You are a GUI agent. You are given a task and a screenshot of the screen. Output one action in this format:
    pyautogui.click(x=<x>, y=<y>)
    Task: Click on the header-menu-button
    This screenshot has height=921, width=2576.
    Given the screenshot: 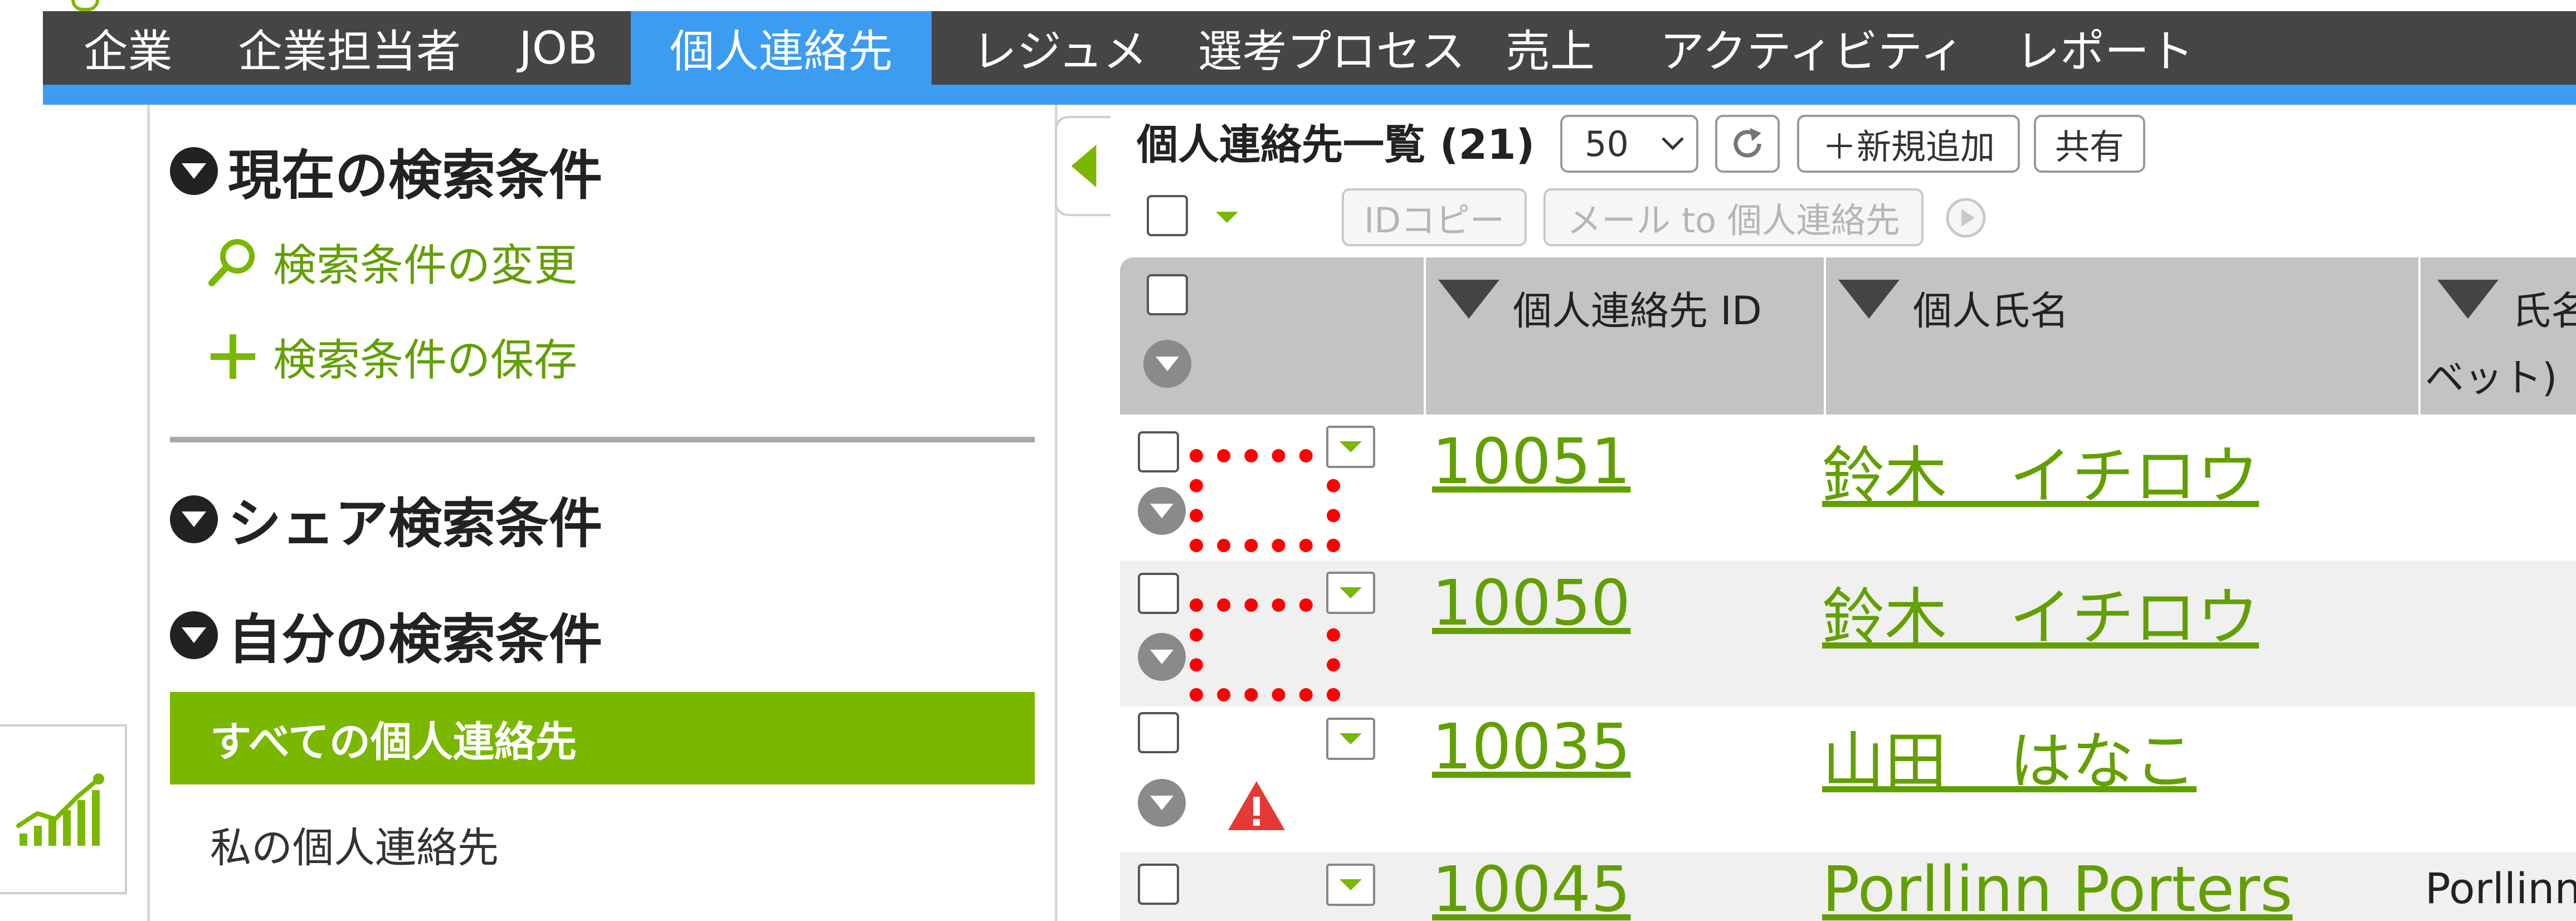 What is the action you would take?
    pyautogui.click(x=1167, y=364)
    